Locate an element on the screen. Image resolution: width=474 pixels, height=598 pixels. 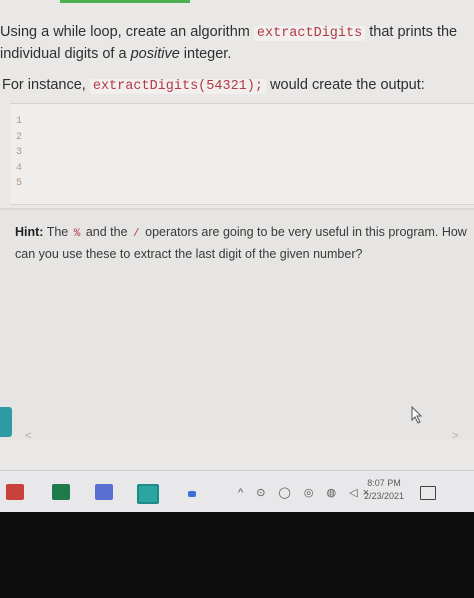
example-text: would create the output: is located at coordinates (347, 85).